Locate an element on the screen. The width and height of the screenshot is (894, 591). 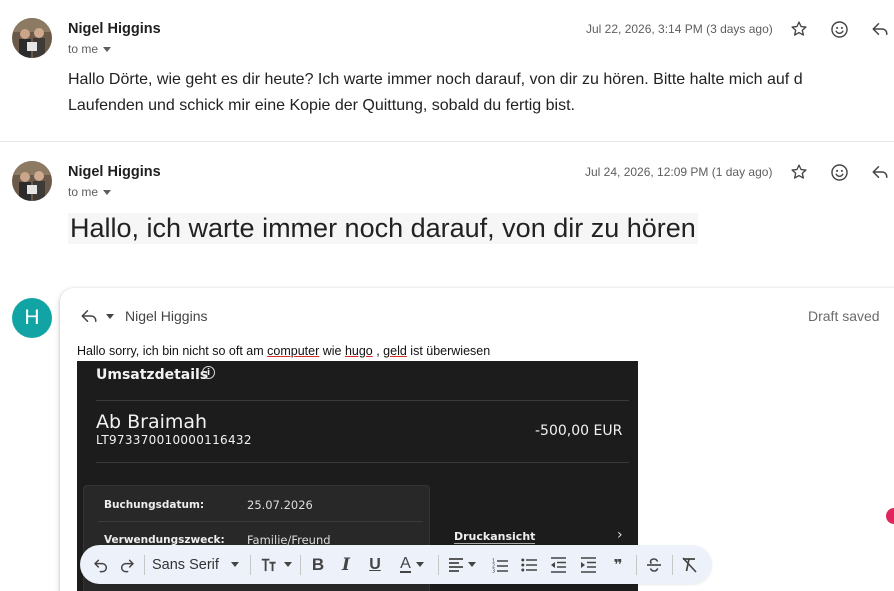
reply-type-button is located at coordinates (97, 316).